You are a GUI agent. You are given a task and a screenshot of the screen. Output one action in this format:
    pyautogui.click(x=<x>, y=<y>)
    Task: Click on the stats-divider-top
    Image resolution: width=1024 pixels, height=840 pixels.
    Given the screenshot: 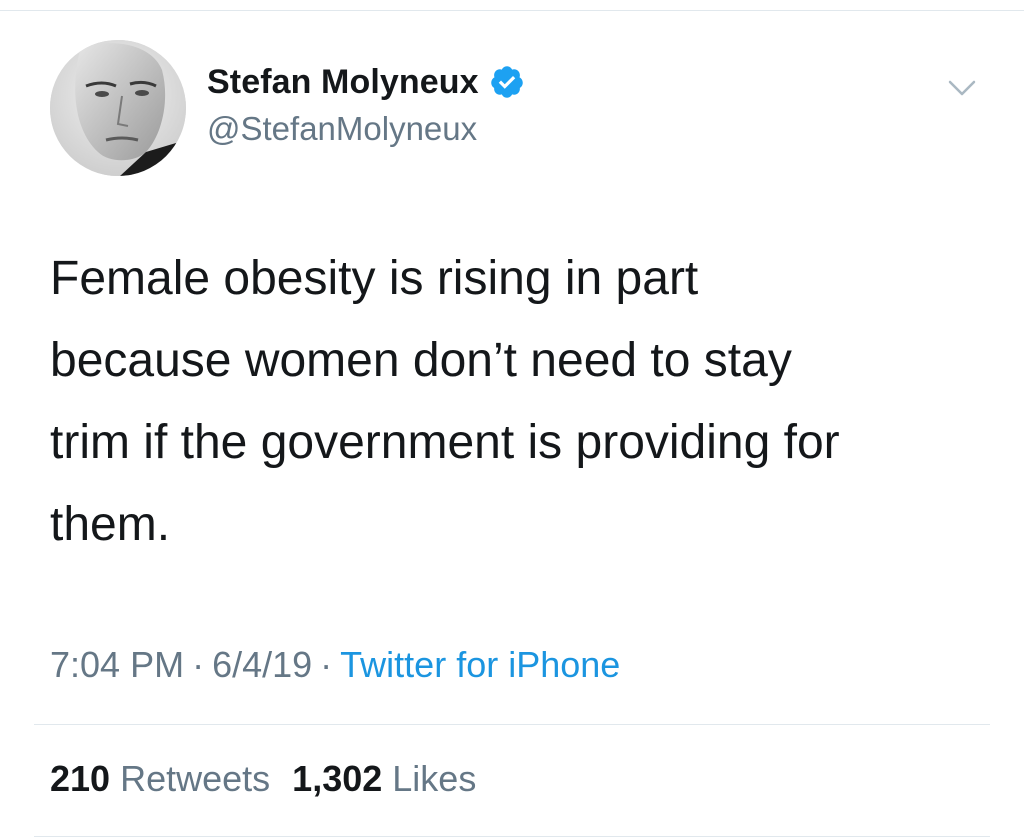 What is the action you would take?
    pyautogui.click(x=512, y=724)
    